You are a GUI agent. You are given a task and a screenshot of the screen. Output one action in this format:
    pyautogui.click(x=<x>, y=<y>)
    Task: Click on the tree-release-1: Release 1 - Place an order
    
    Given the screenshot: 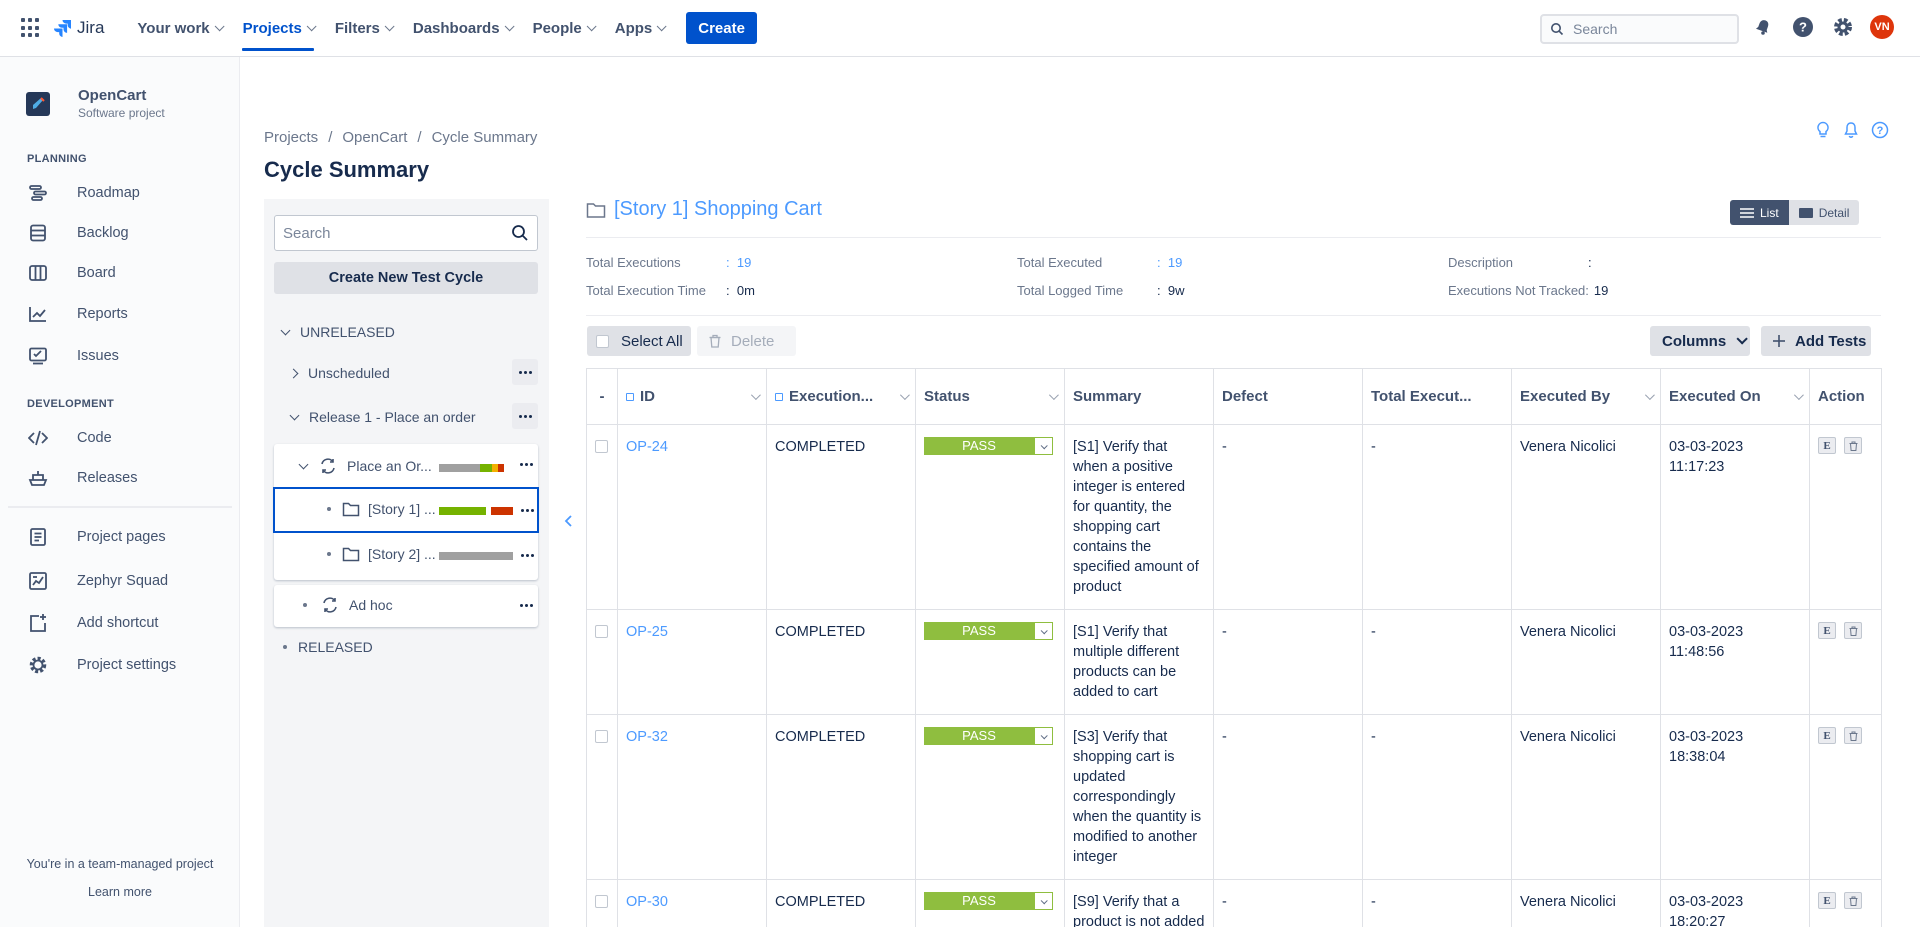 What is the action you would take?
    pyautogui.click(x=382, y=417)
    